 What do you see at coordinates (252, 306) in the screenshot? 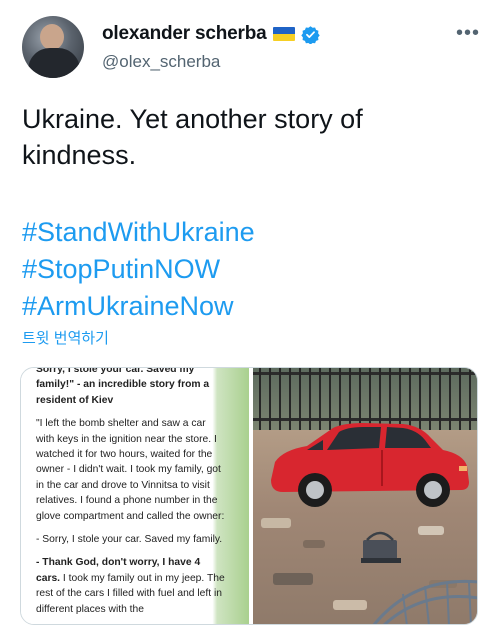
I see `hashtag-link: #ArmUkraineNow` at bounding box center [252, 306].